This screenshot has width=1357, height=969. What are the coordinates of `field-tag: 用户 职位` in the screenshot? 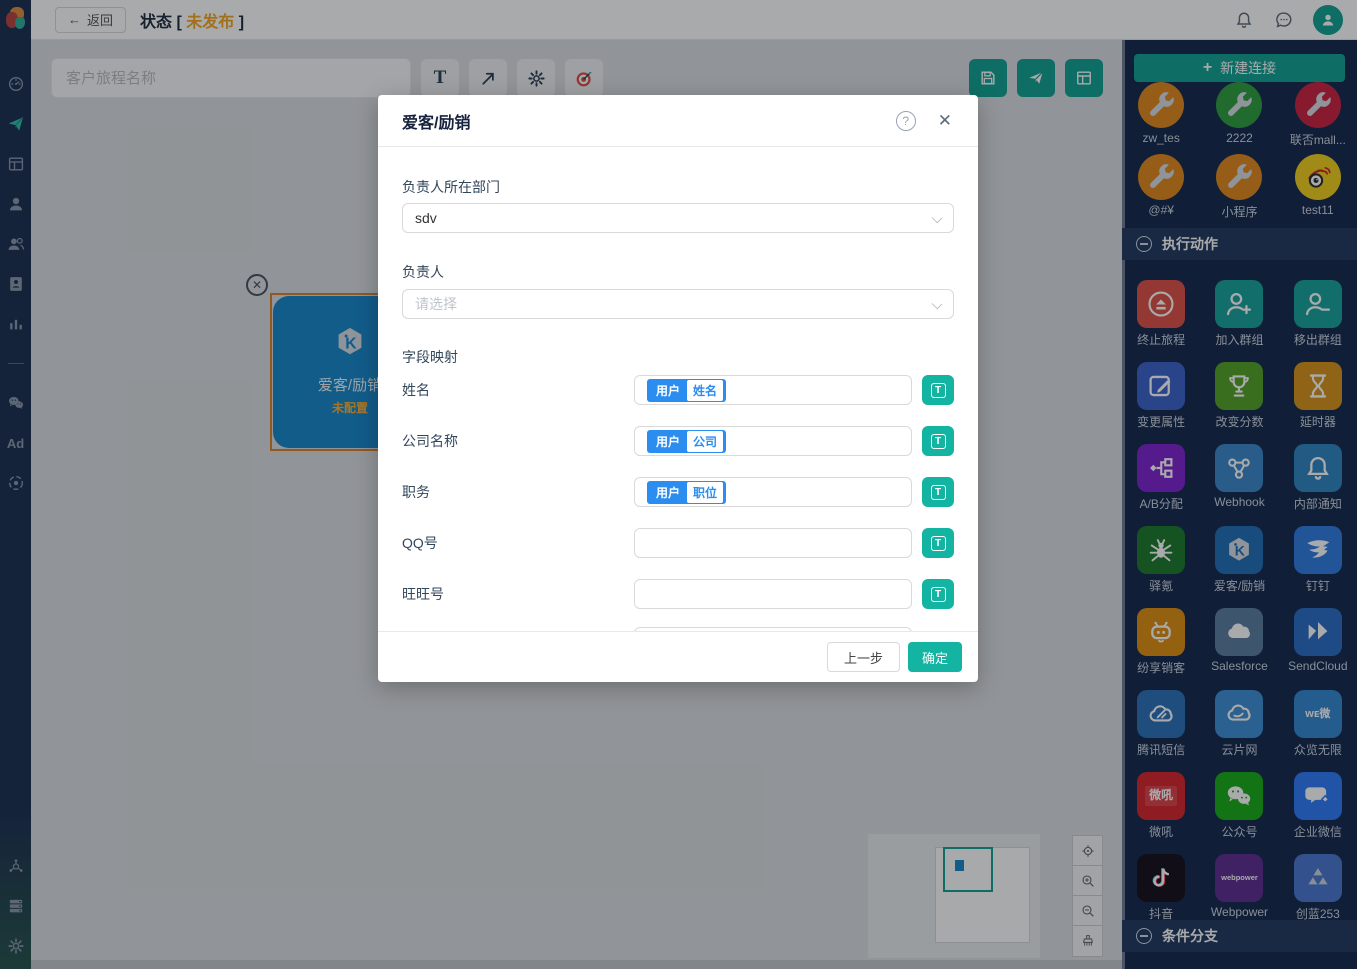 It's located at (687, 492).